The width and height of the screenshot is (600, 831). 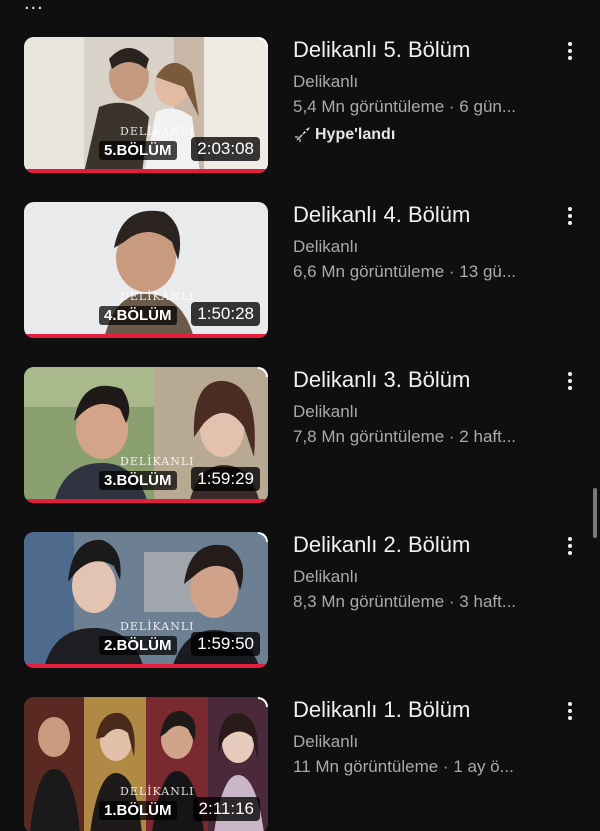 What do you see at coordinates (146, 435) in the screenshot?
I see `video-thumbnail: DELİKANLI 3.BÖLÜM 1:59:29` at bounding box center [146, 435].